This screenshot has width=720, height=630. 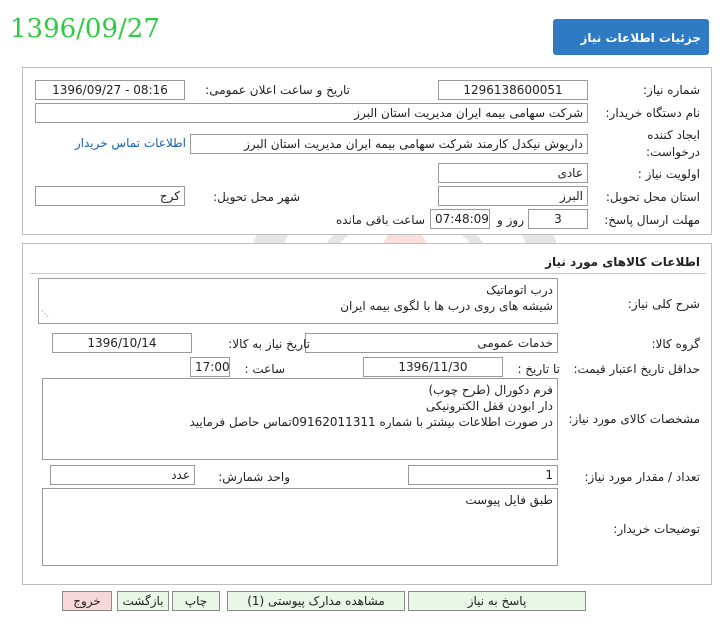 I want to click on buyer-notes-text: طبق فایل پیوست, so click(x=509, y=500).